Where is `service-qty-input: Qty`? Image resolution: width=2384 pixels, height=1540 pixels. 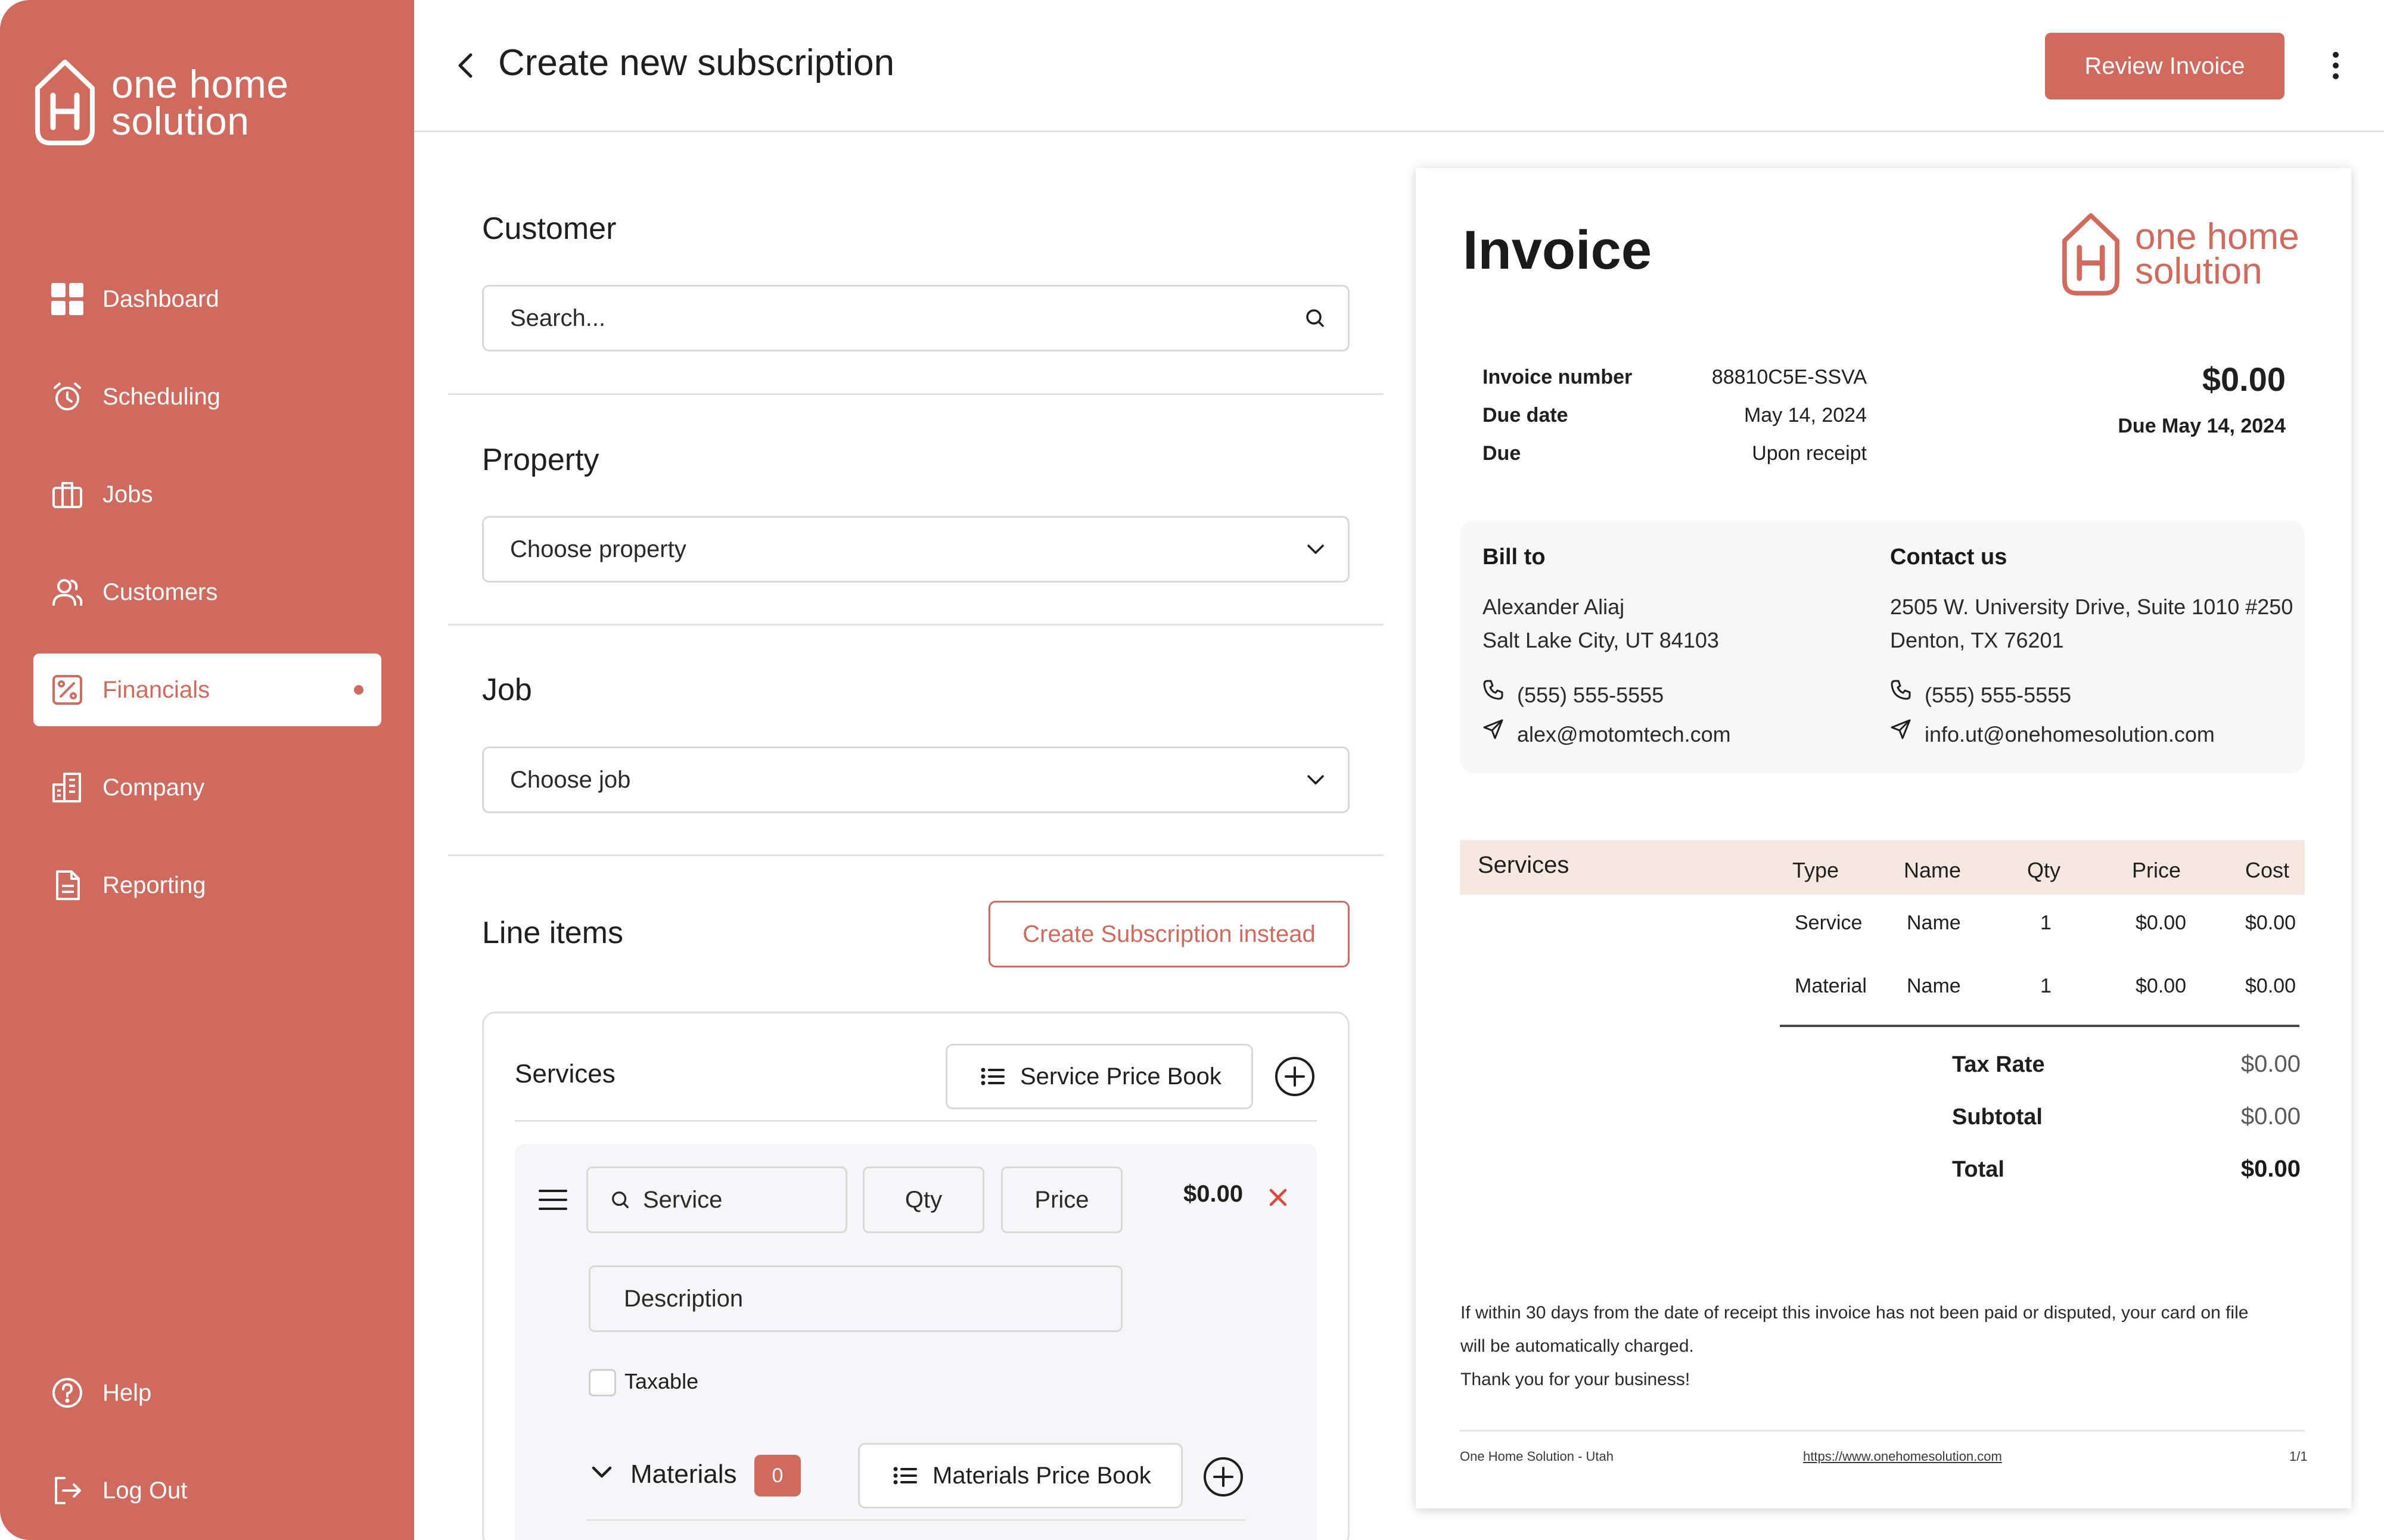 service-qty-input: Qty is located at coordinates (923, 1199).